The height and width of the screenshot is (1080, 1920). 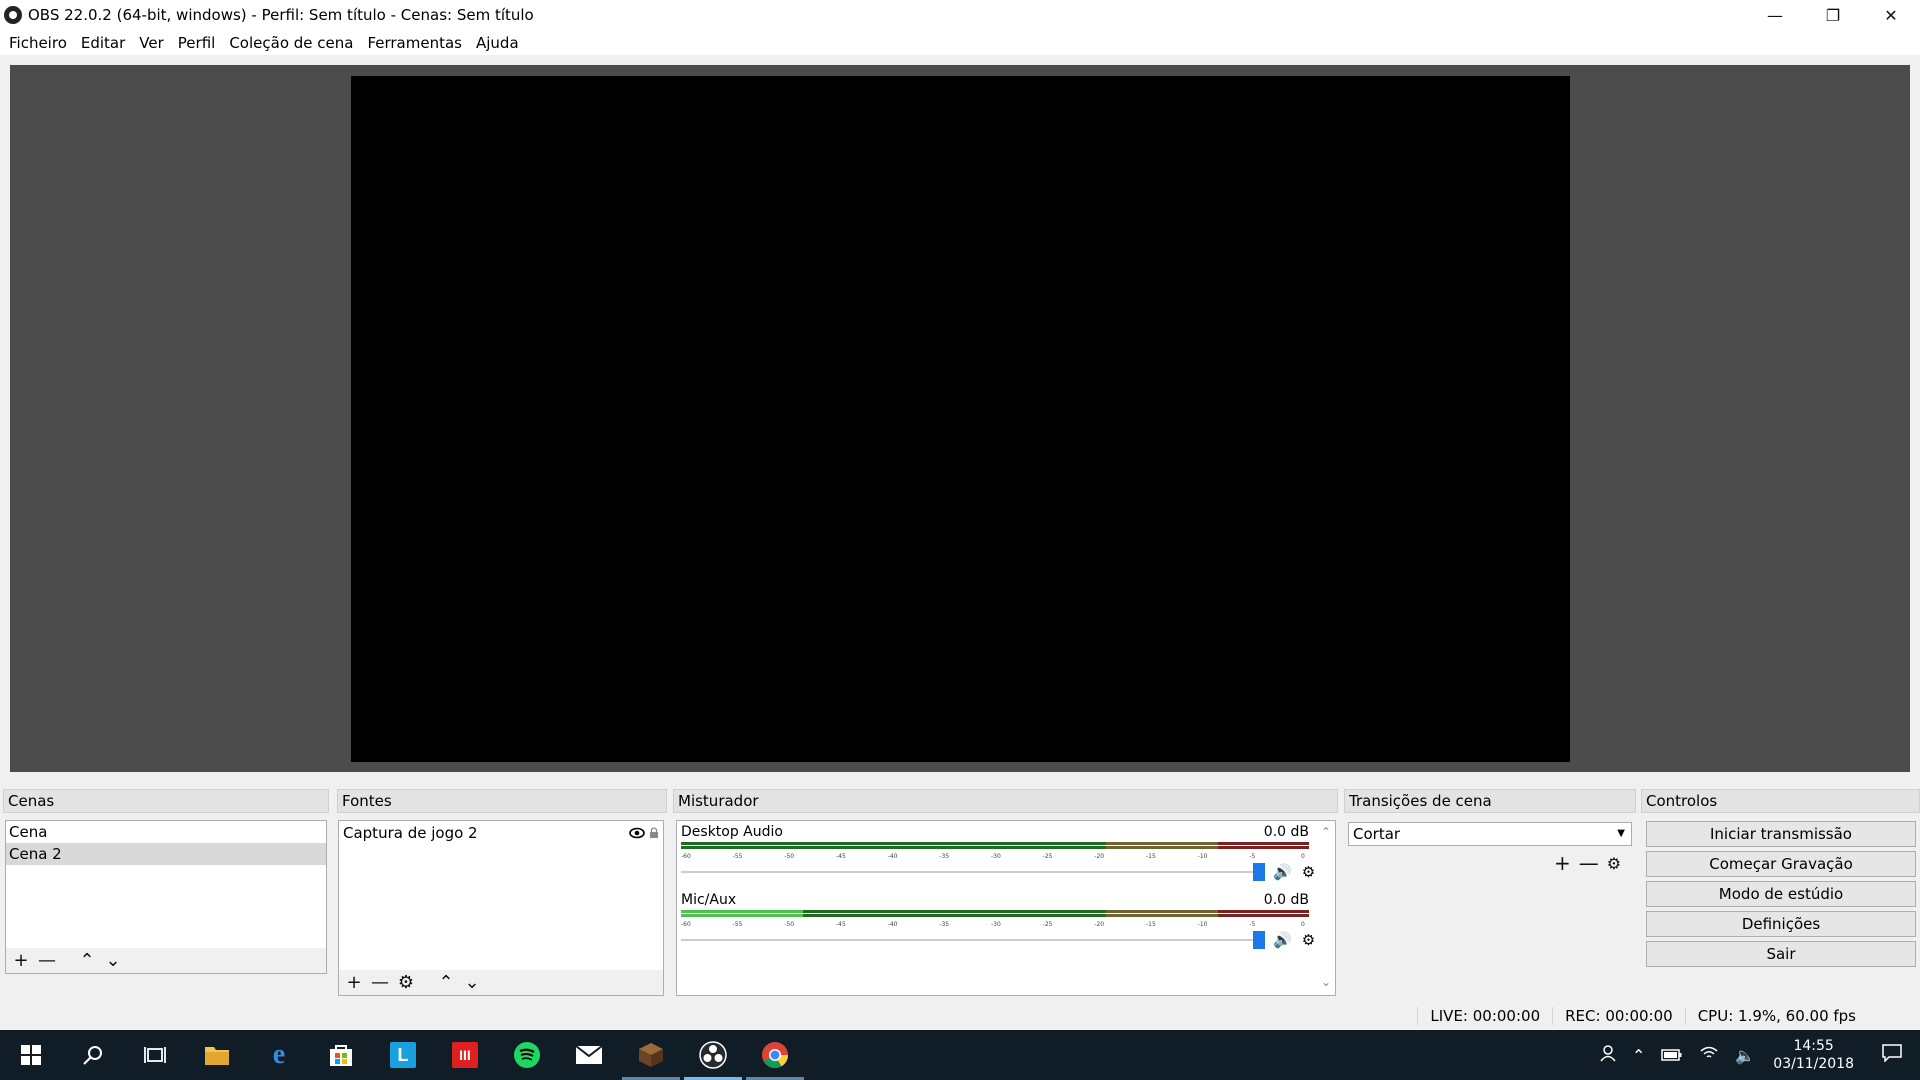 What do you see at coordinates (732, 832) in the screenshot?
I see `channel-name: Desktop Audio` at bounding box center [732, 832].